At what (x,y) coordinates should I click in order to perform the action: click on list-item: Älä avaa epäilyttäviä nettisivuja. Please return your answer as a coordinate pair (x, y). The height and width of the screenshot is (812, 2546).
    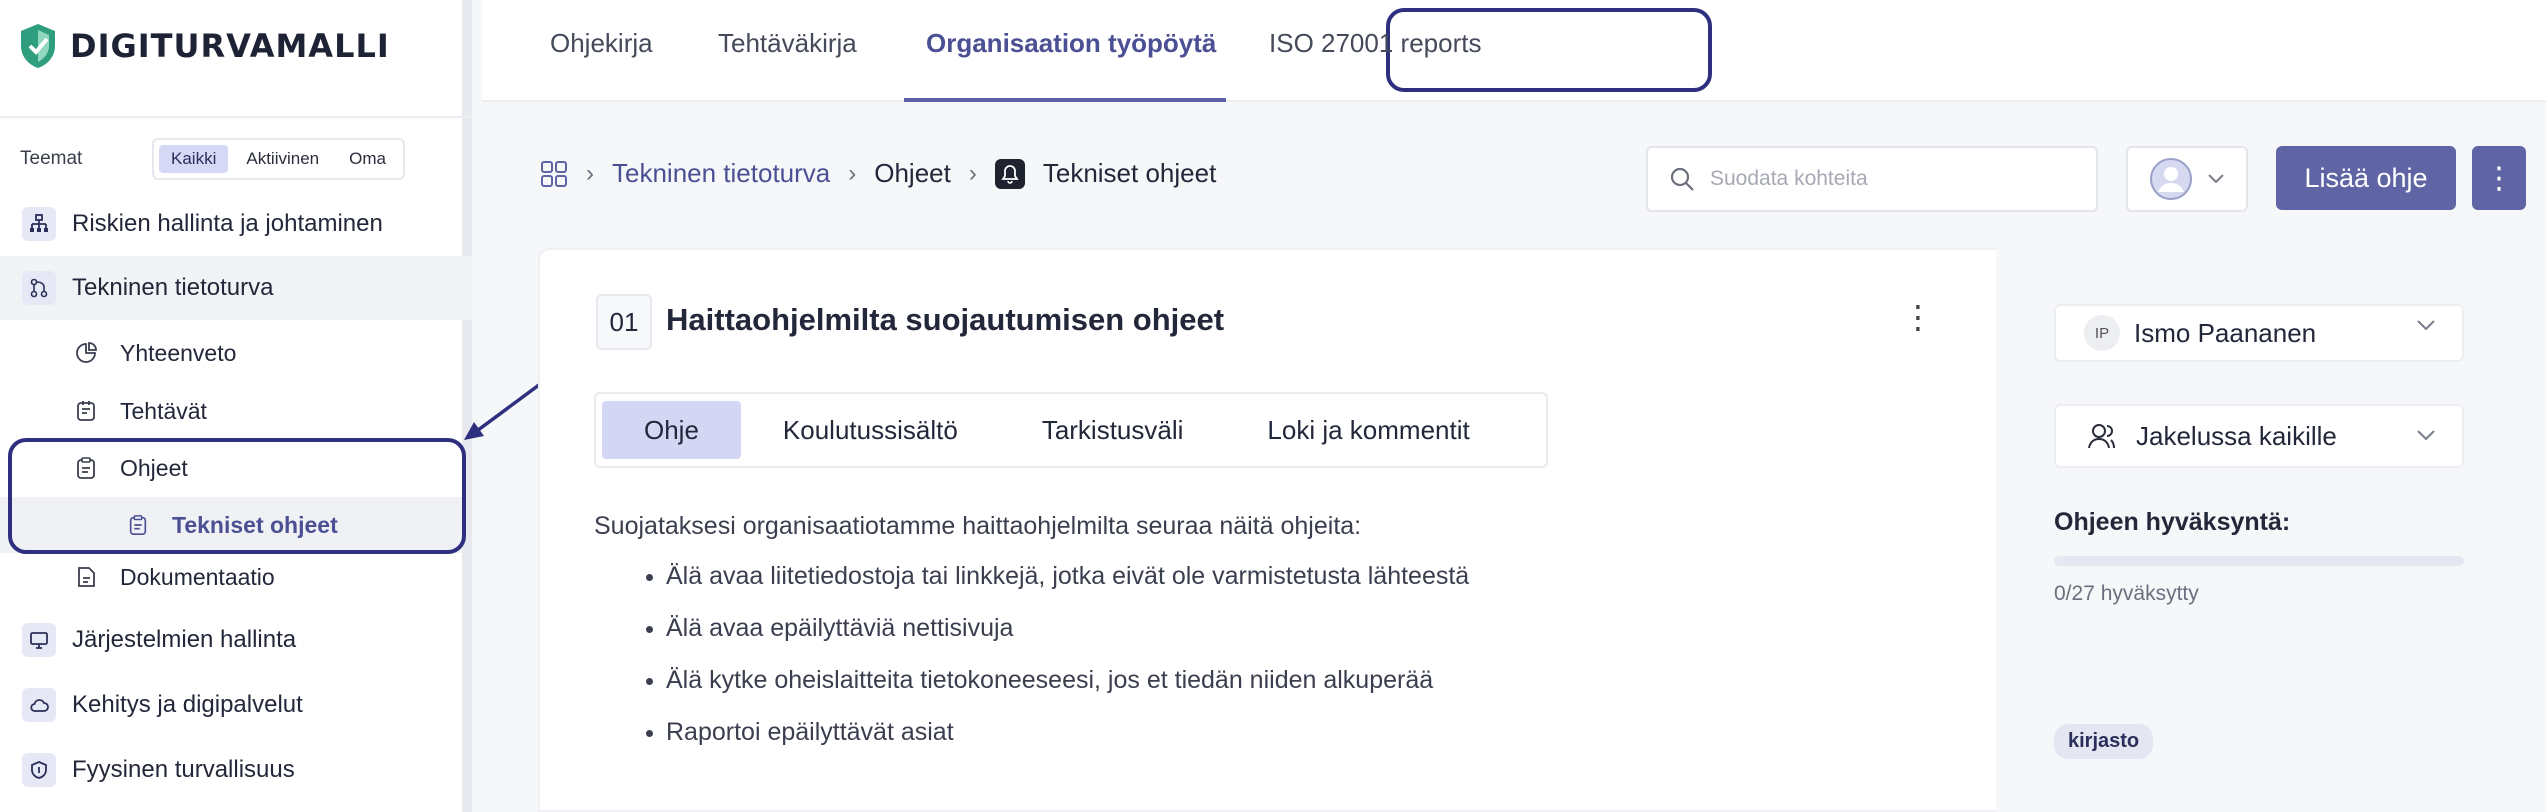
    Looking at the image, I should click on (1057, 640).